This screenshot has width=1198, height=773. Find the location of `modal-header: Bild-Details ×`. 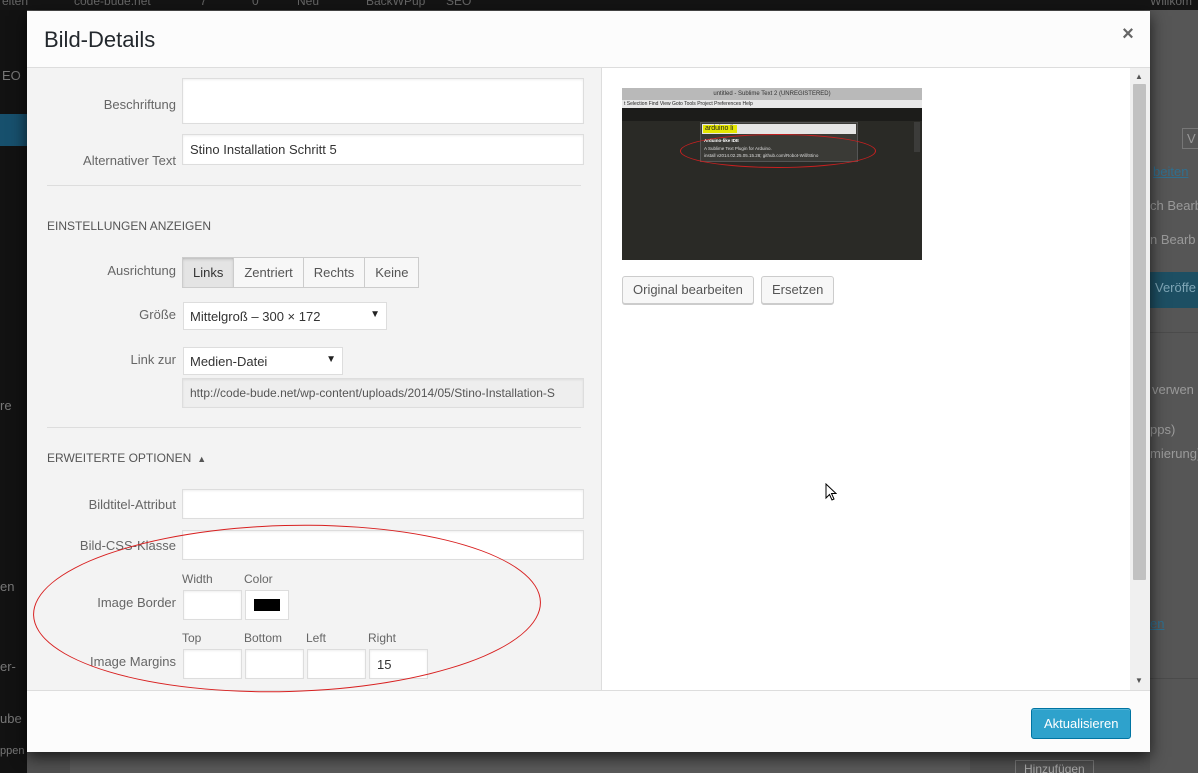

modal-header: Bild-Details × is located at coordinates (588, 39).